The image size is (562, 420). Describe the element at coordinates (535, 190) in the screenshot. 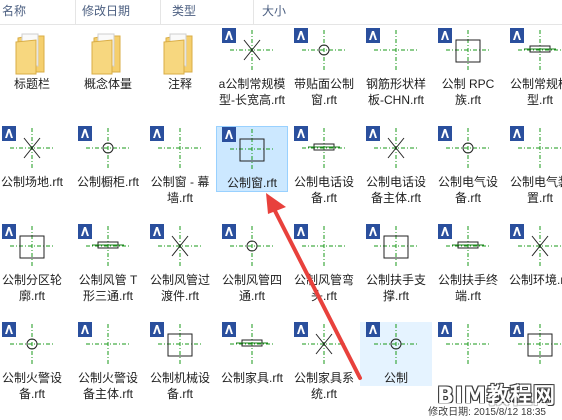

I see `file-label: 公制电气装置.rft` at that location.